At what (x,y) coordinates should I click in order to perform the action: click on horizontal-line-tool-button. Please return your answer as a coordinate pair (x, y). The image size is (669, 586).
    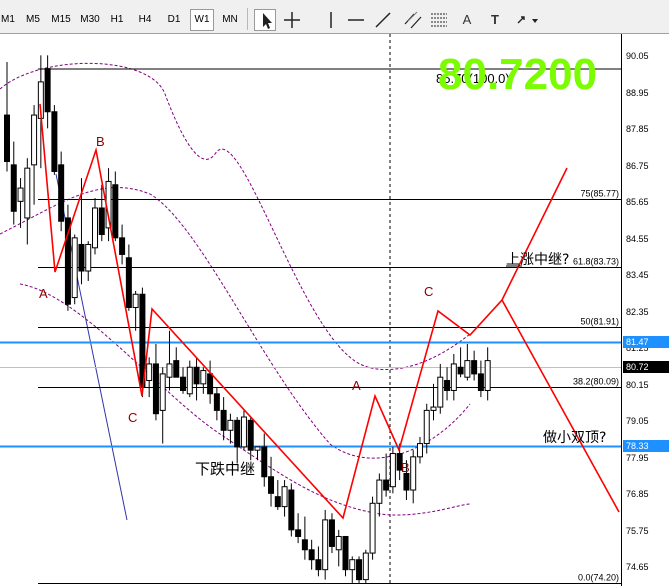
    Looking at the image, I should click on (356, 20).